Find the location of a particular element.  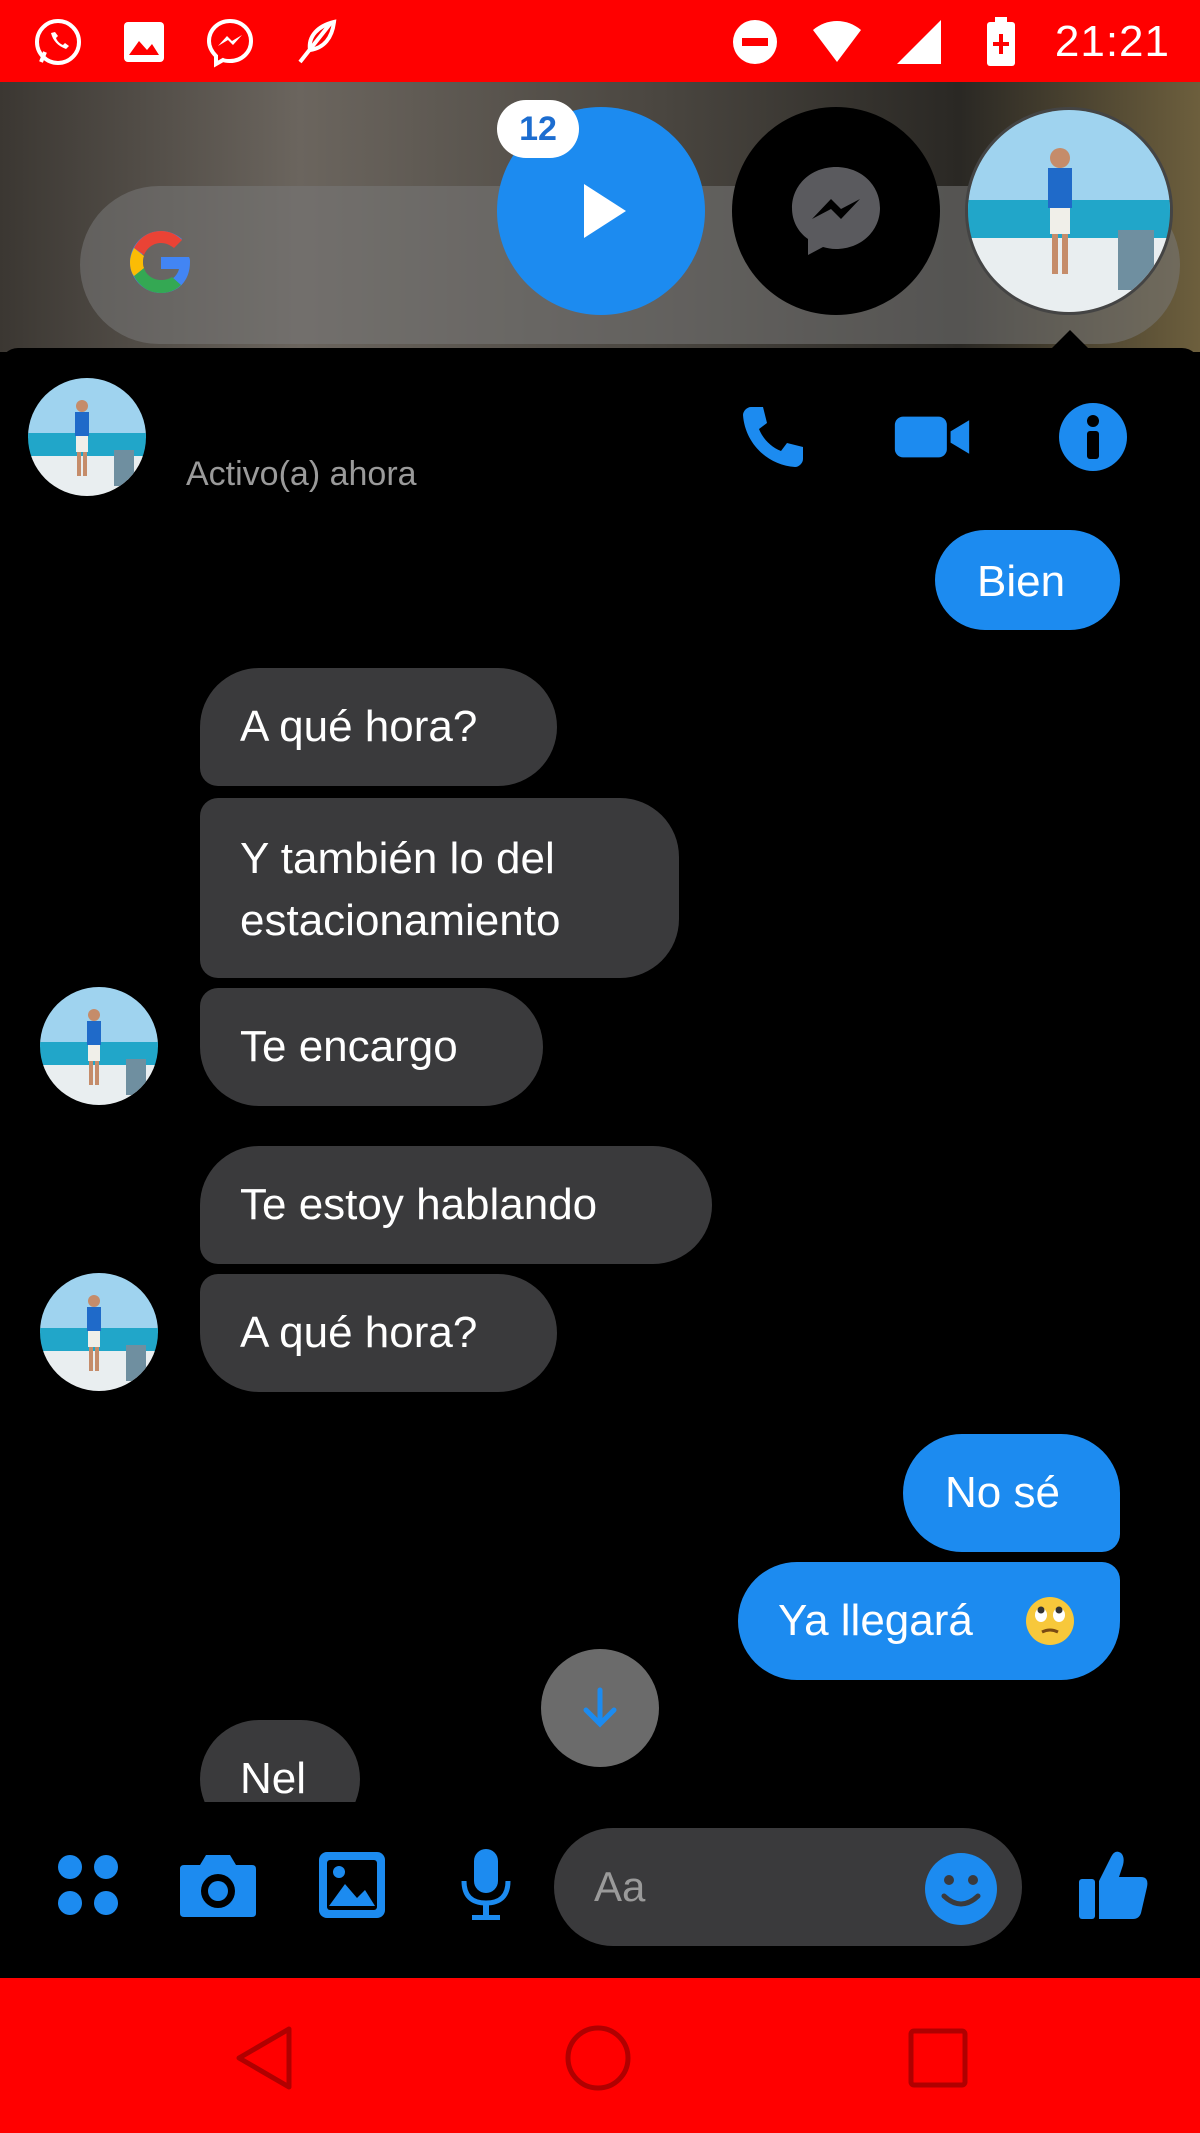

message-text-line: estacionamiento is located at coordinates (400, 920).